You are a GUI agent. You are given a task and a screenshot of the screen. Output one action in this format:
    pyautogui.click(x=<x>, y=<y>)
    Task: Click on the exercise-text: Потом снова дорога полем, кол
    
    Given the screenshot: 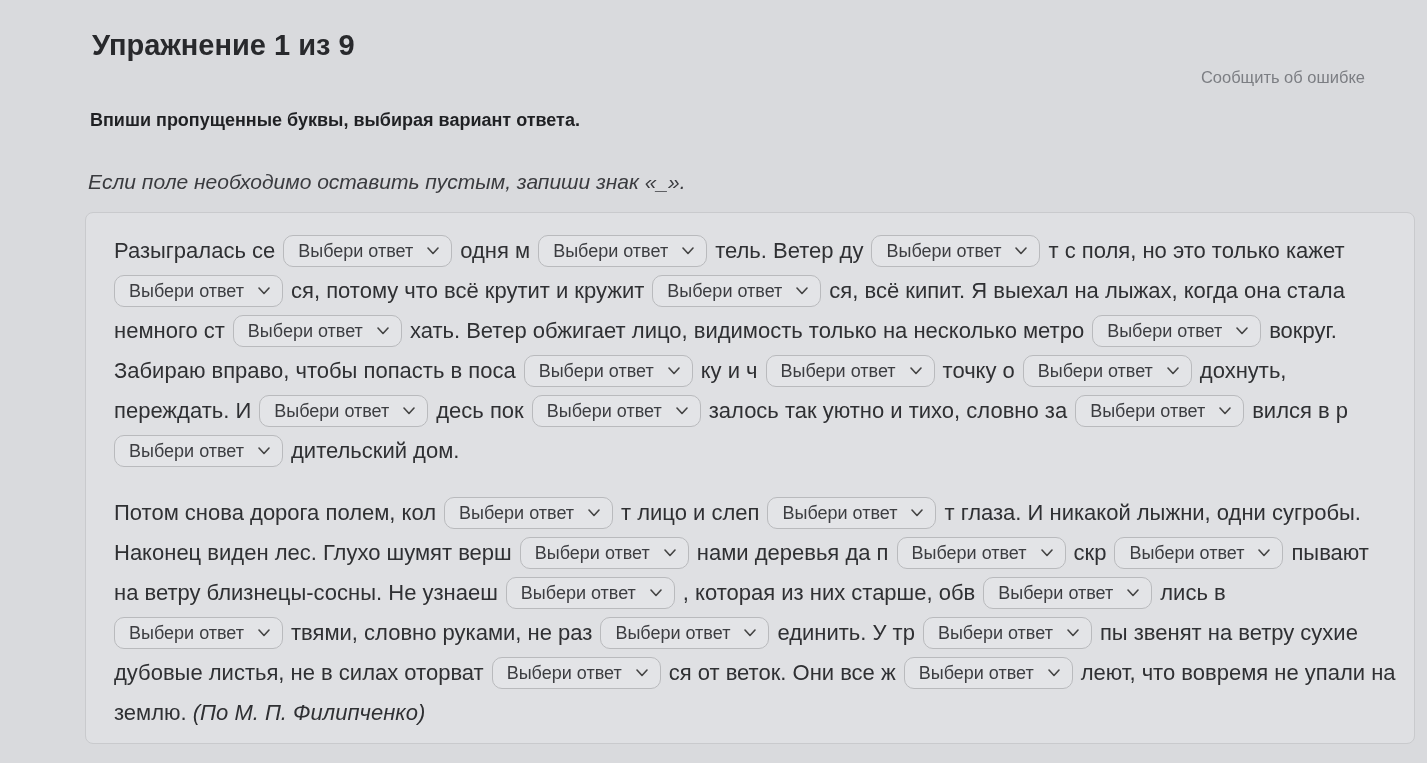 What is the action you would take?
    pyautogui.click(x=275, y=513)
    